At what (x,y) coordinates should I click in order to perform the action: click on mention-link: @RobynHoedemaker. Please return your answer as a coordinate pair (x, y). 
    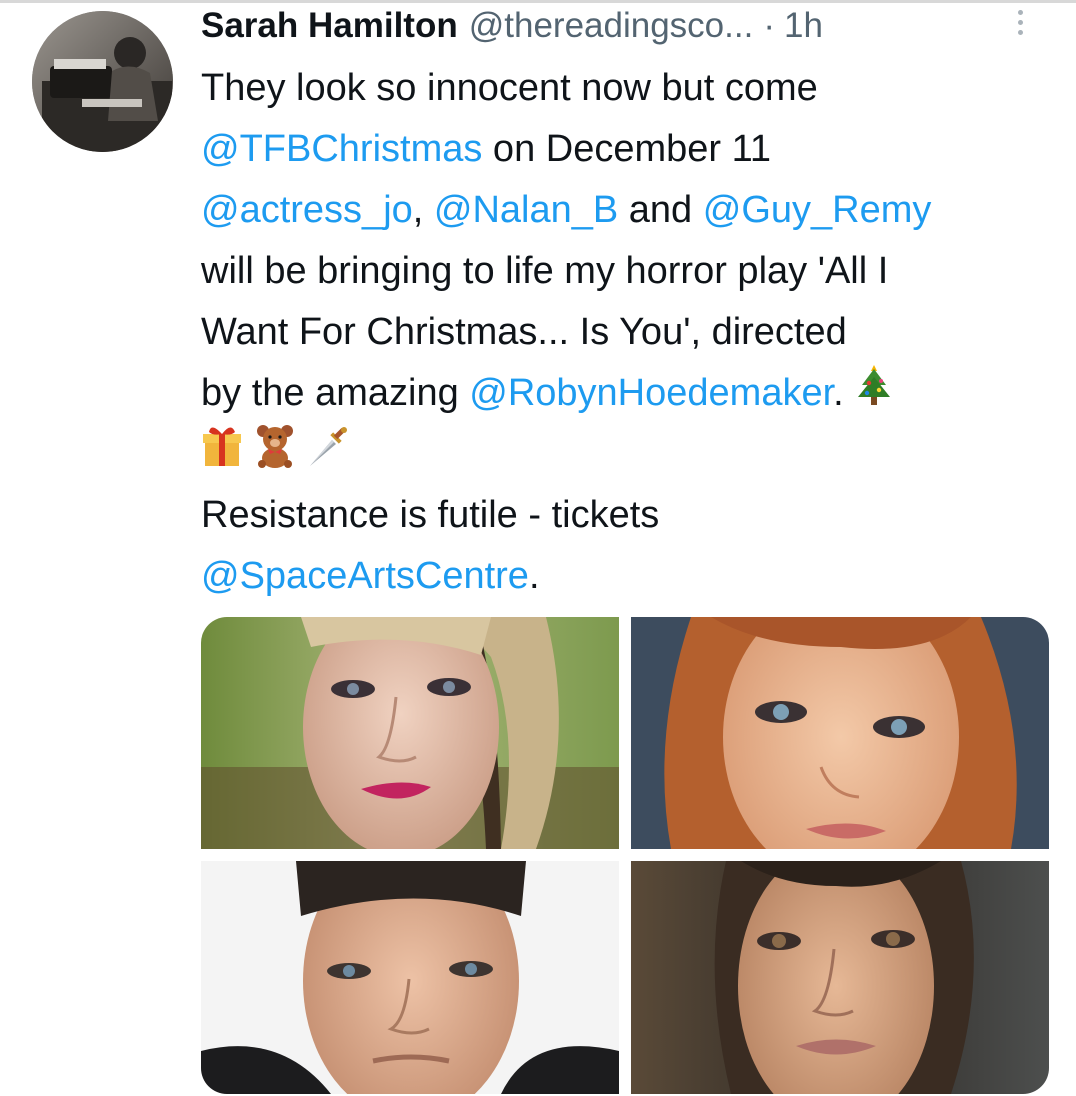
    Looking at the image, I should click on (651, 393).